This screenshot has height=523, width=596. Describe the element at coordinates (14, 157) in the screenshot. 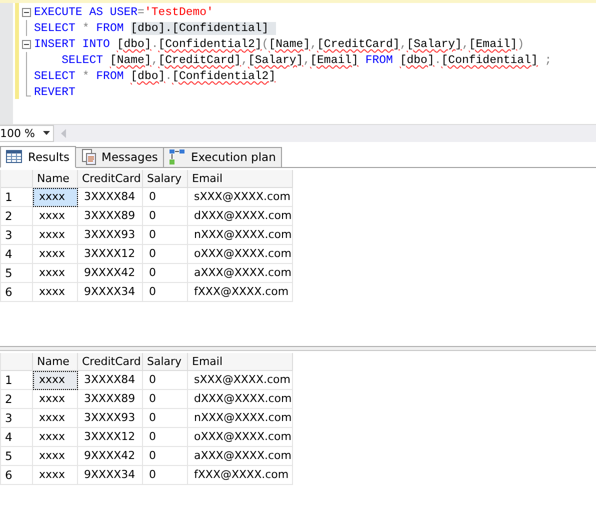

I see `grid-icon` at that location.